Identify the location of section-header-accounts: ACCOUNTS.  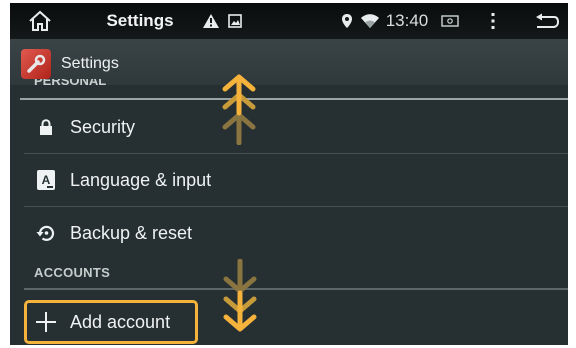
(72, 272).